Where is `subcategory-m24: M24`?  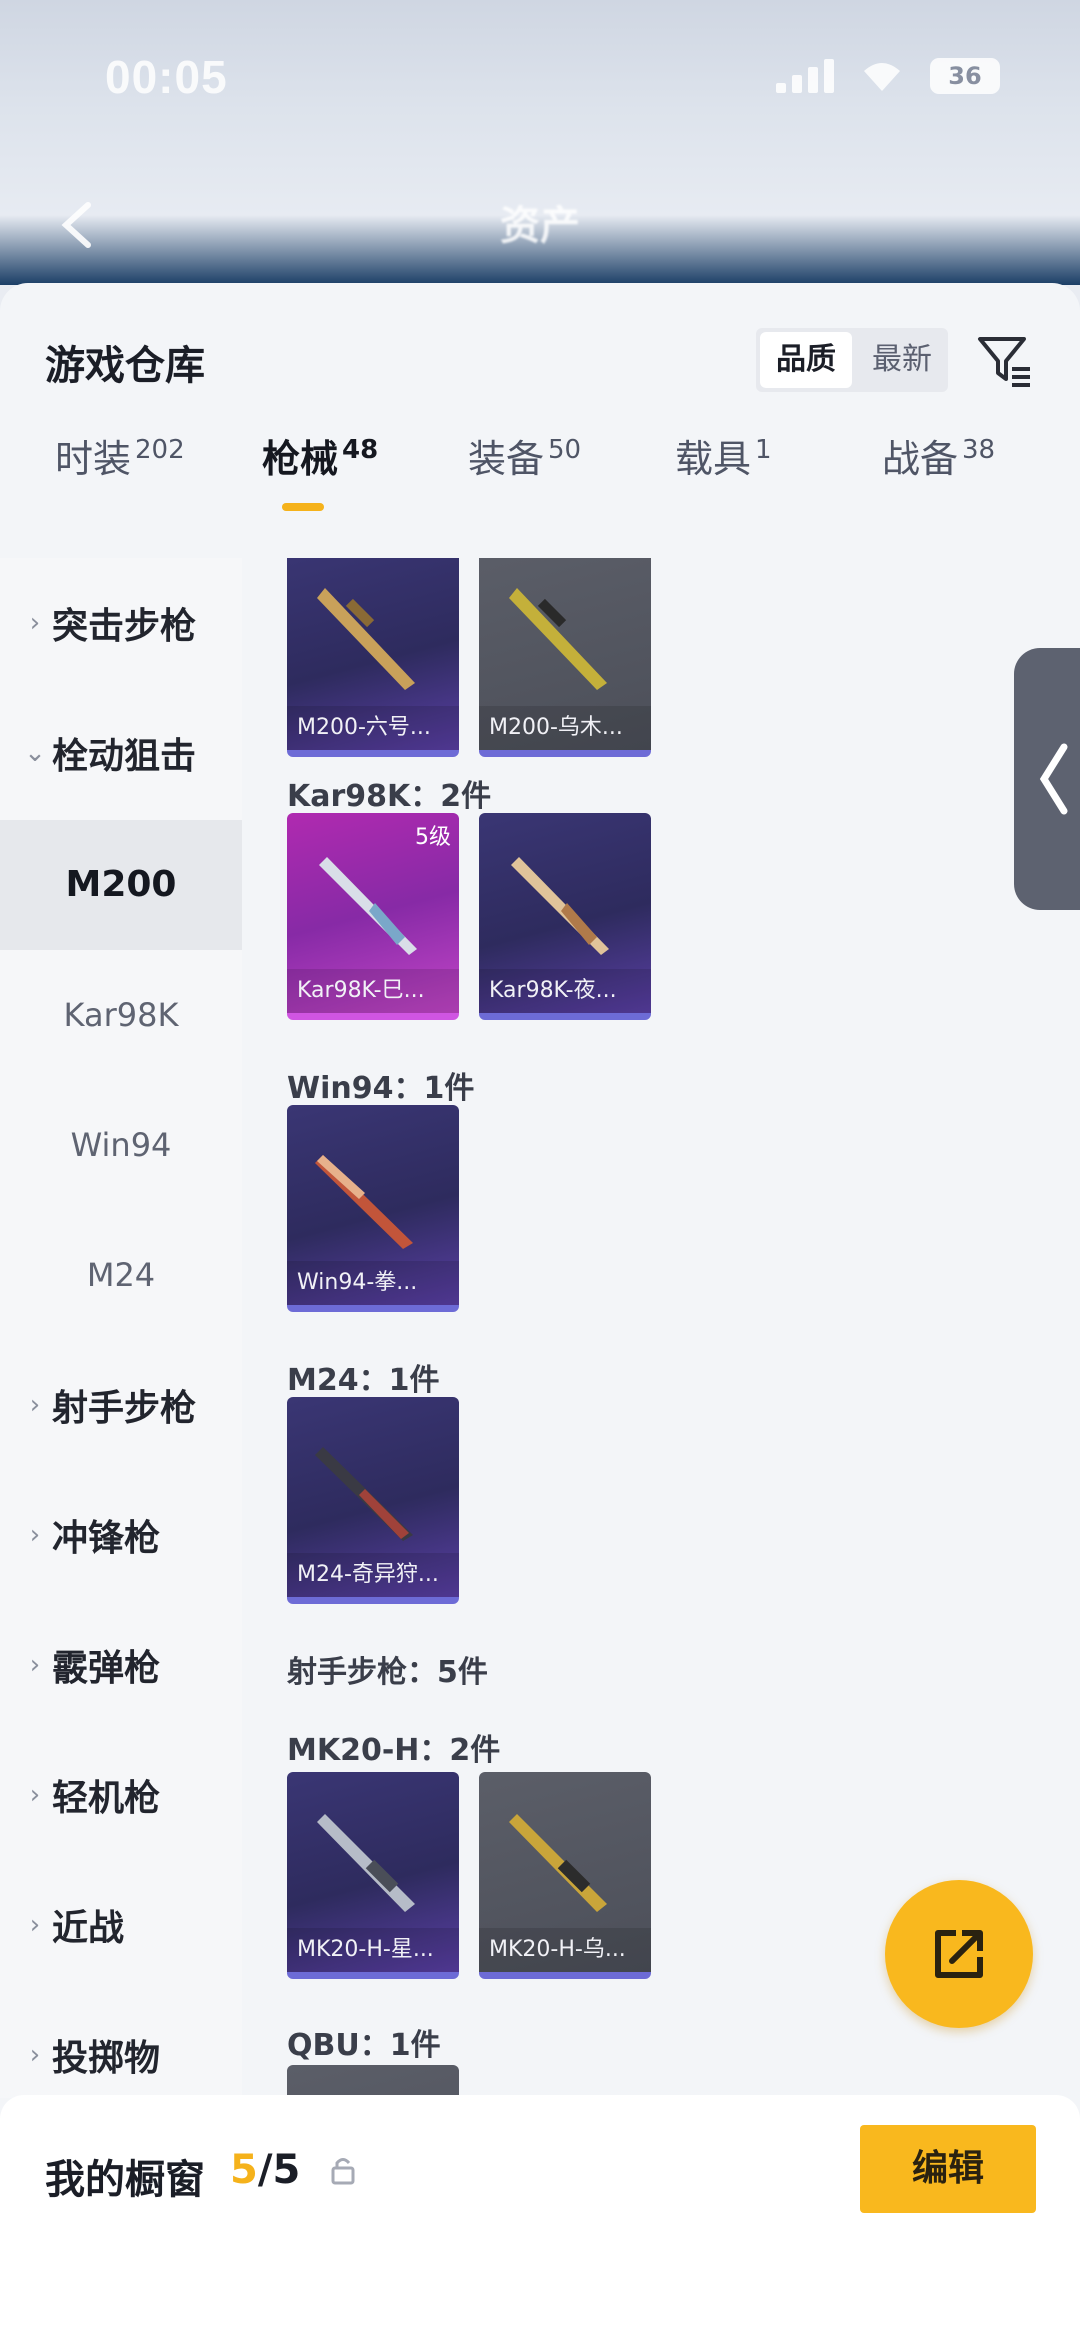
subcategory-m24: M24 is located at coordinates (121, 1275).